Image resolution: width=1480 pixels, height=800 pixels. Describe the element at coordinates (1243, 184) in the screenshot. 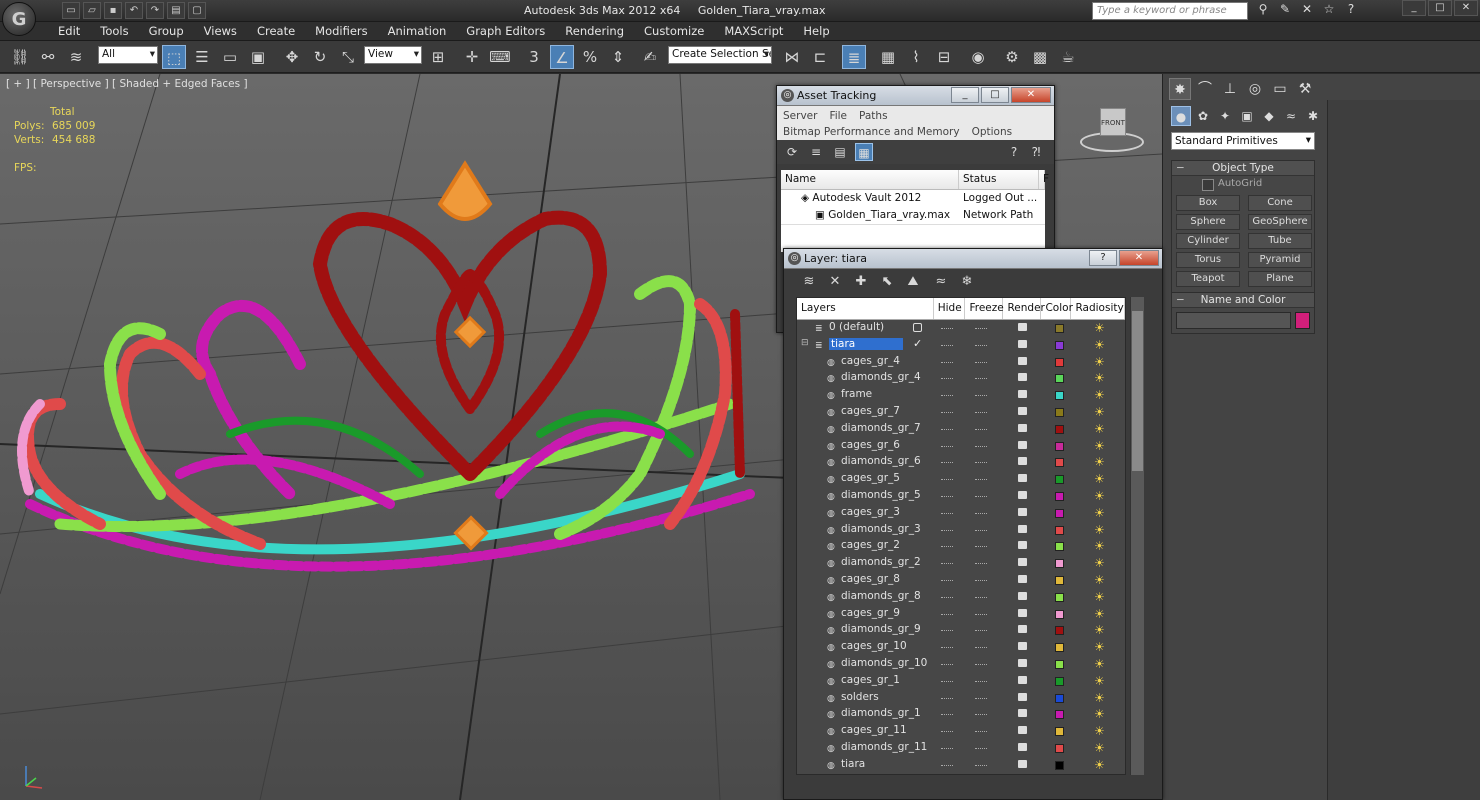

I see `autogrid-checkbox: AutoGrid` at that location.